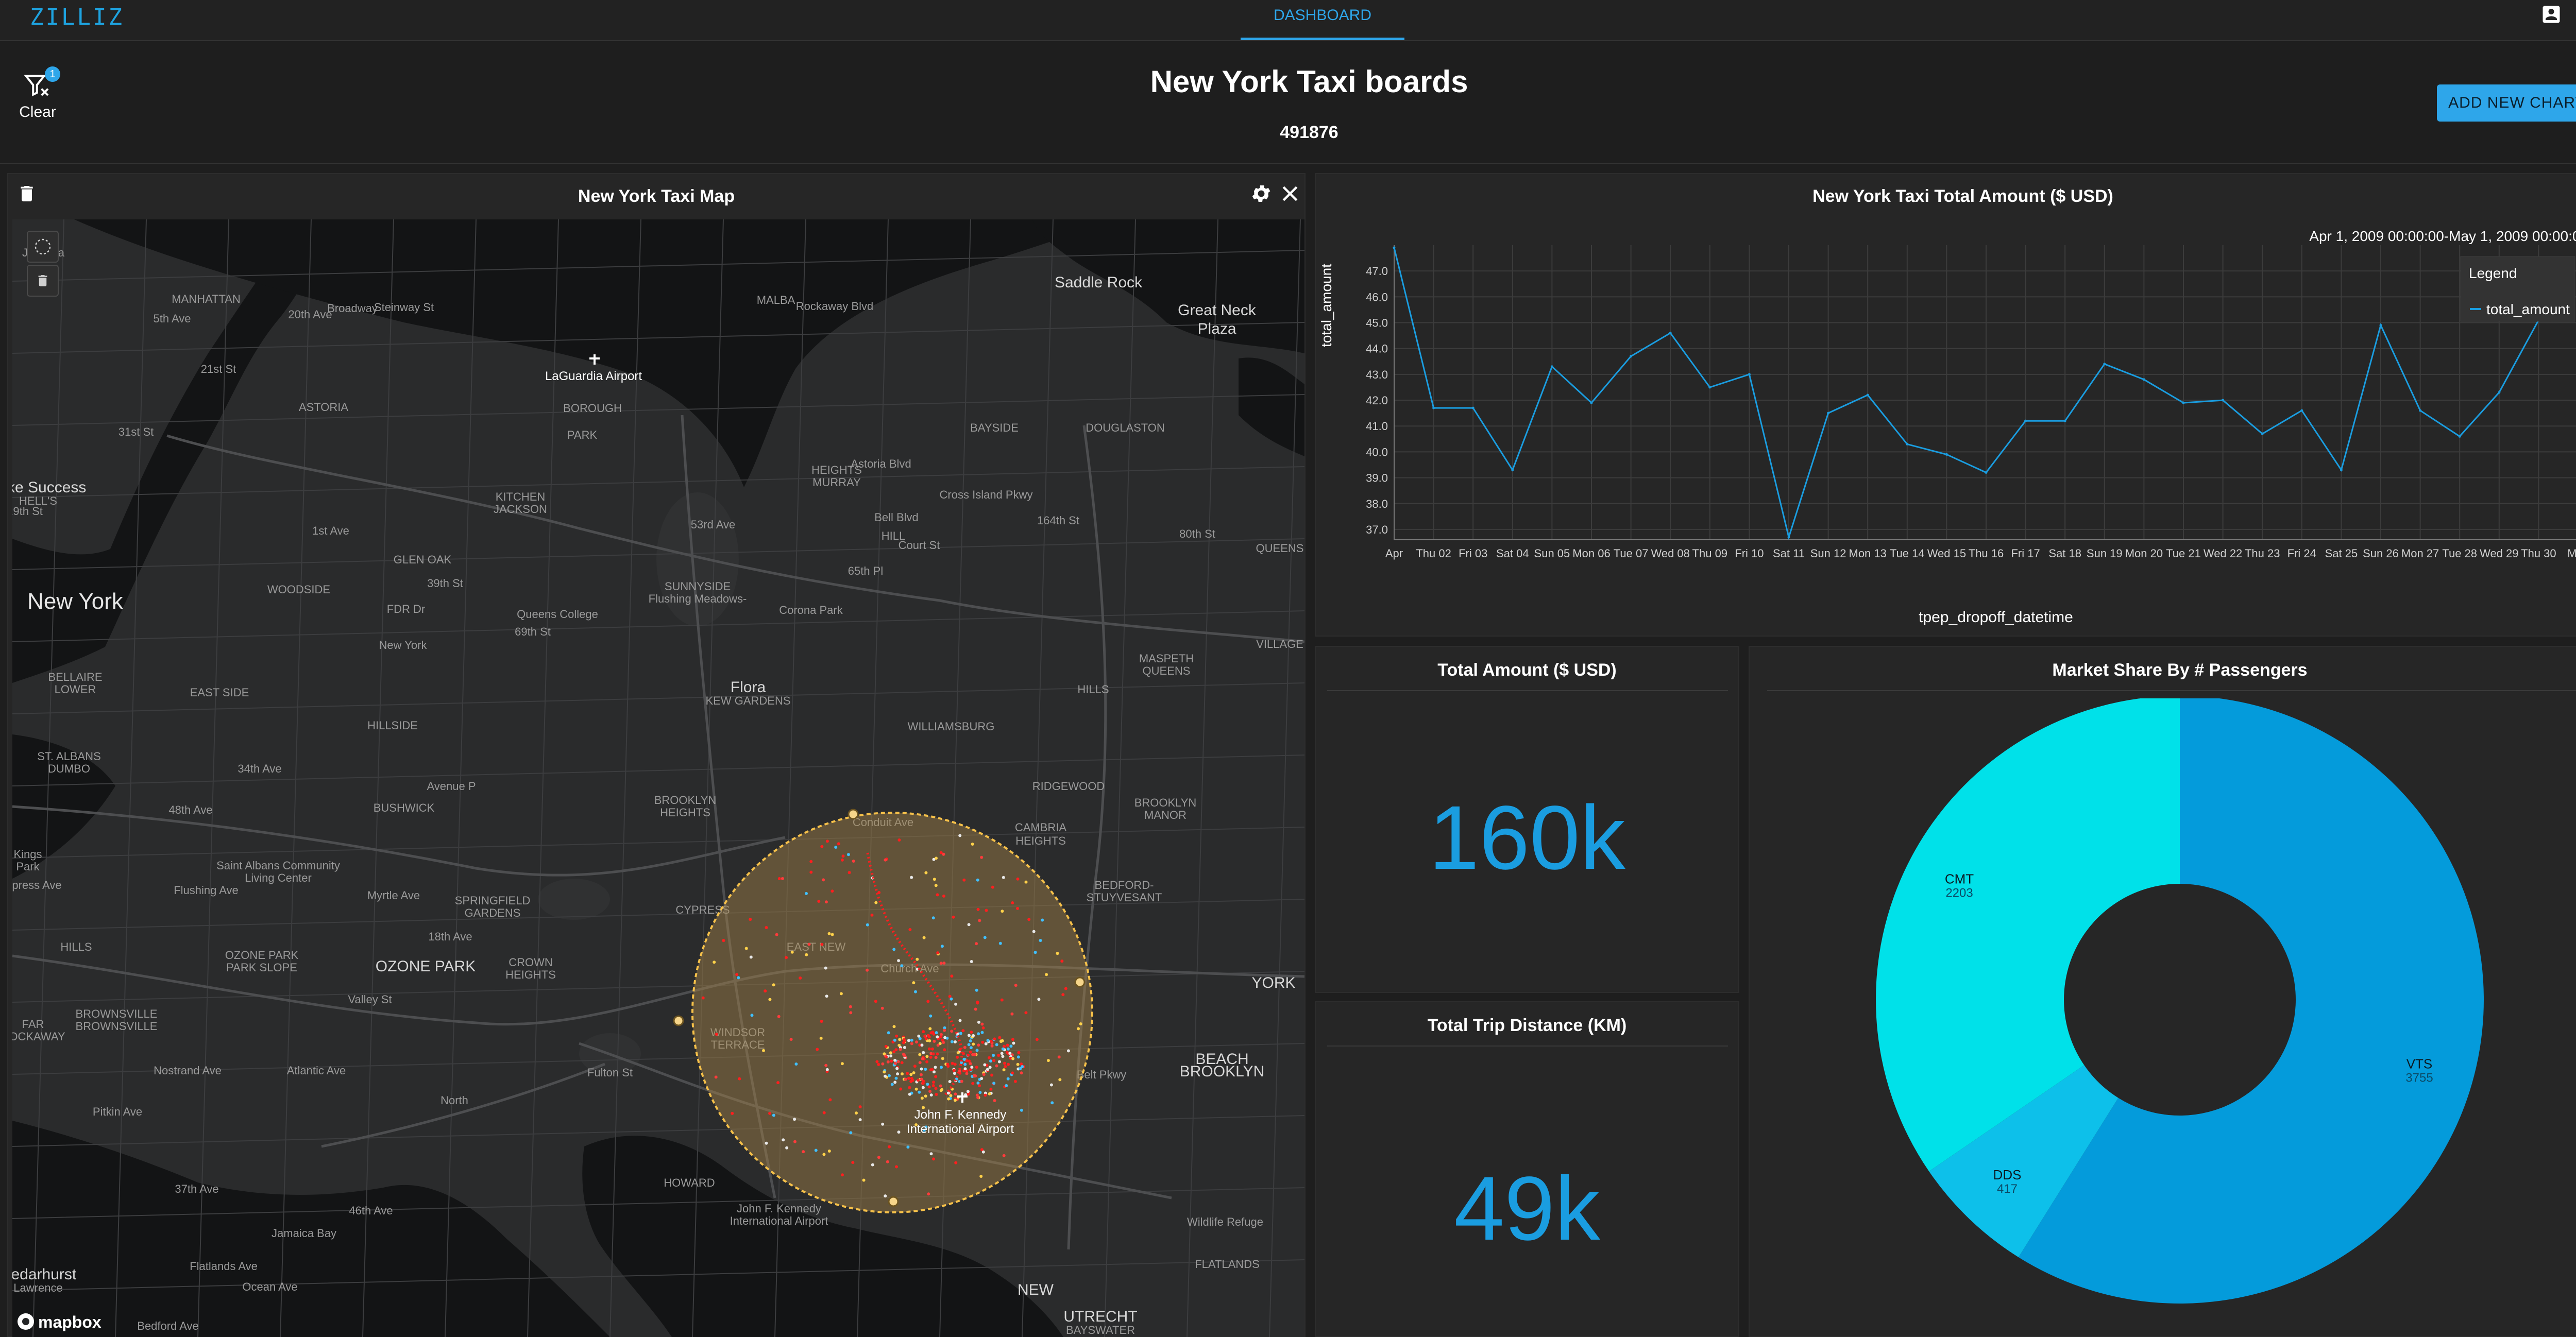 The height and width of the screenshot is (1337, 2576). What do you see at coordinates (370, 1000) in the screenshot?
I see `map-label: Valley St` at bounding box center [370, 1000].